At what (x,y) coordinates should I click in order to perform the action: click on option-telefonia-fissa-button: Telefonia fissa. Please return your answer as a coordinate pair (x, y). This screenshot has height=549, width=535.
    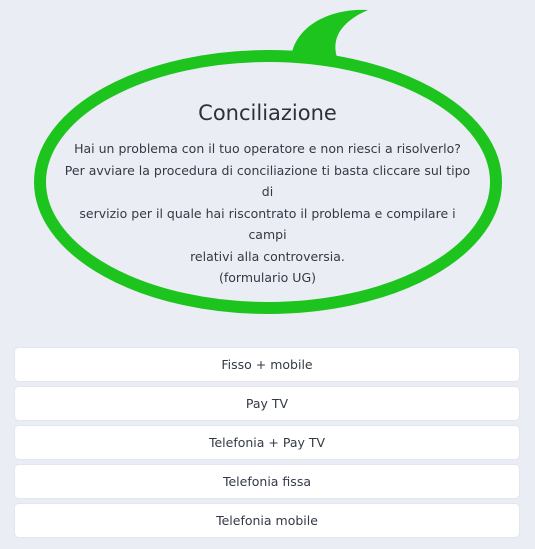
    Looking at the image, I should click on (267, 481).